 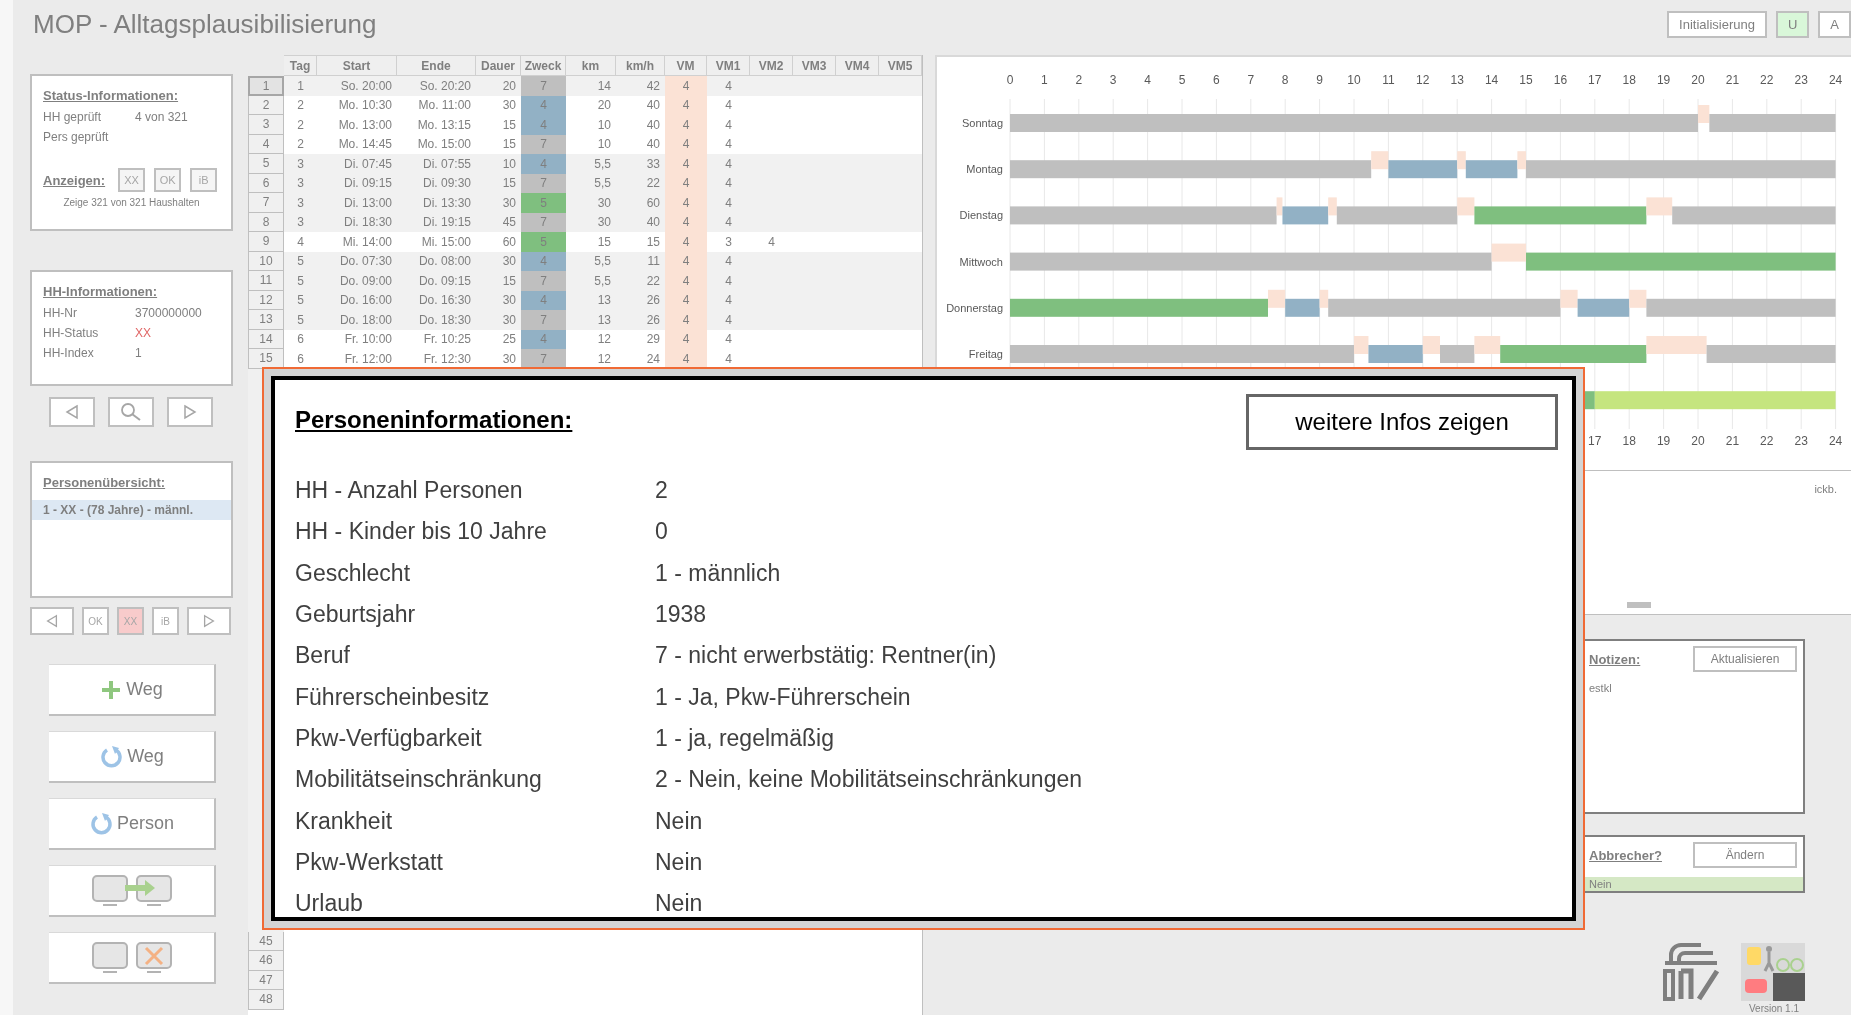 I want to click on person-list-item: 1 - XX - (78 Jahre) - männl., so click(x=131, y=510).